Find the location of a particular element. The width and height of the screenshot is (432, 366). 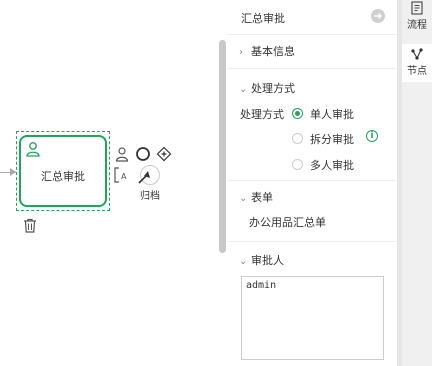

document-icon is located at coordinates (417, 8).